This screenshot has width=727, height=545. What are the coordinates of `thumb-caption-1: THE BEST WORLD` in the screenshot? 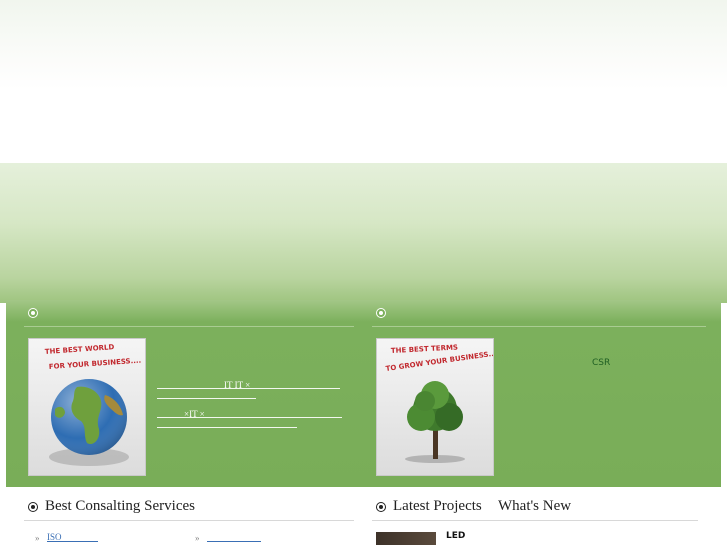 It's located at (80, 349).